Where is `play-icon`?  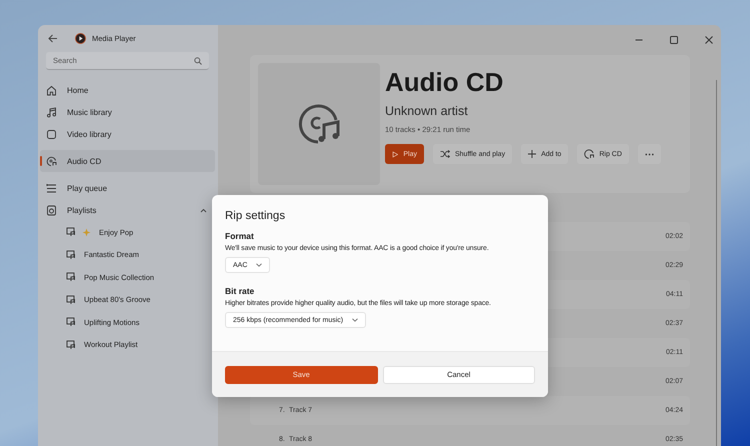 play-icon is located at coordinates (395, 154).